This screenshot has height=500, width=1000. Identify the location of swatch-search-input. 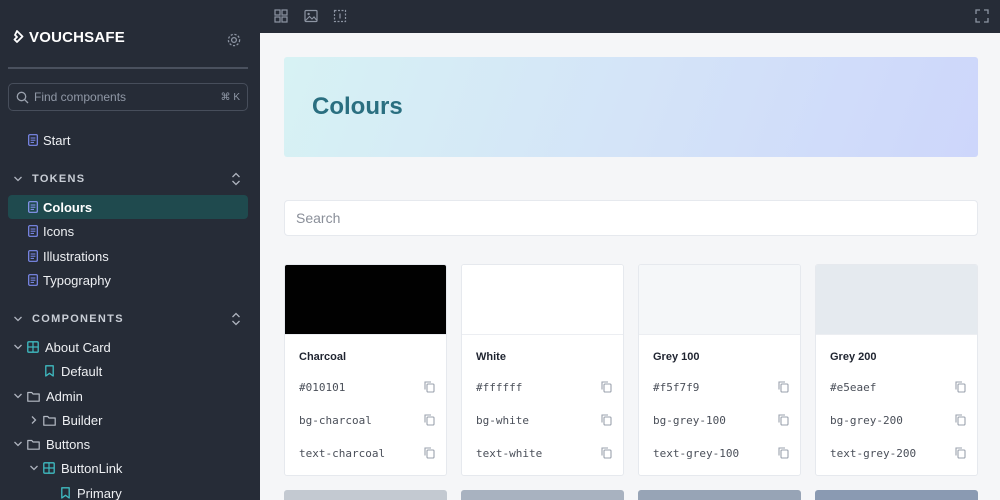
(631, 218).